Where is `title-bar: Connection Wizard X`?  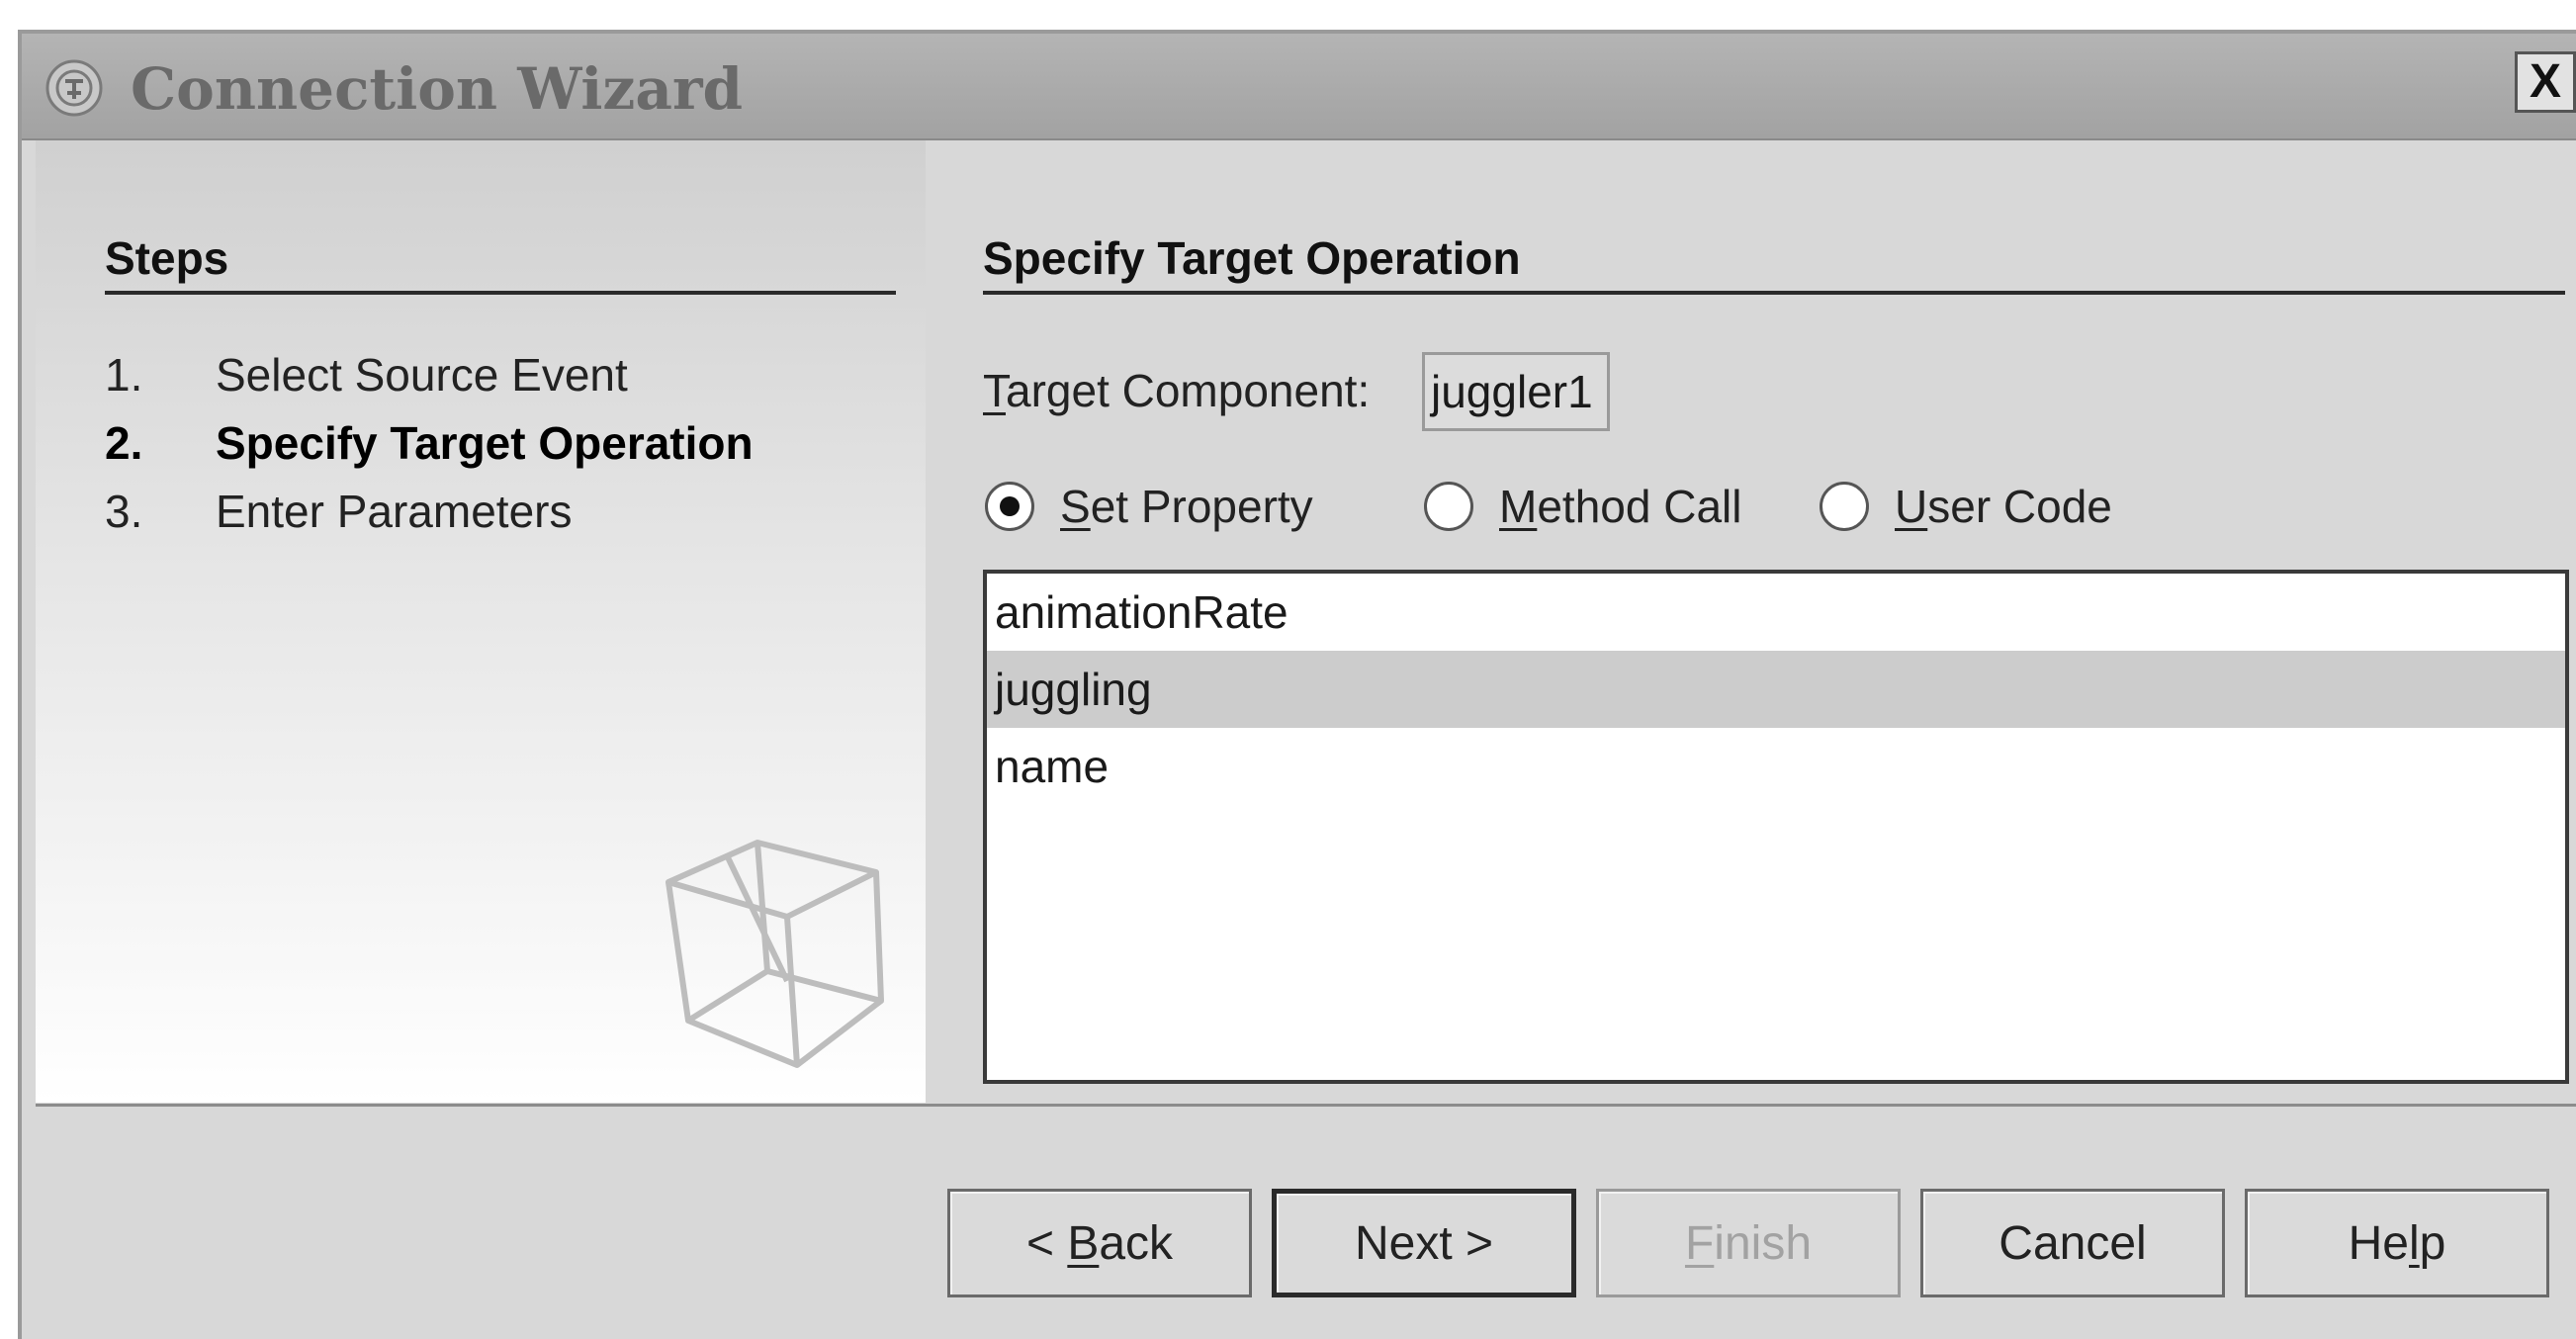
title-bar: Connection Wizard X is located at coordinates (1299, 87).